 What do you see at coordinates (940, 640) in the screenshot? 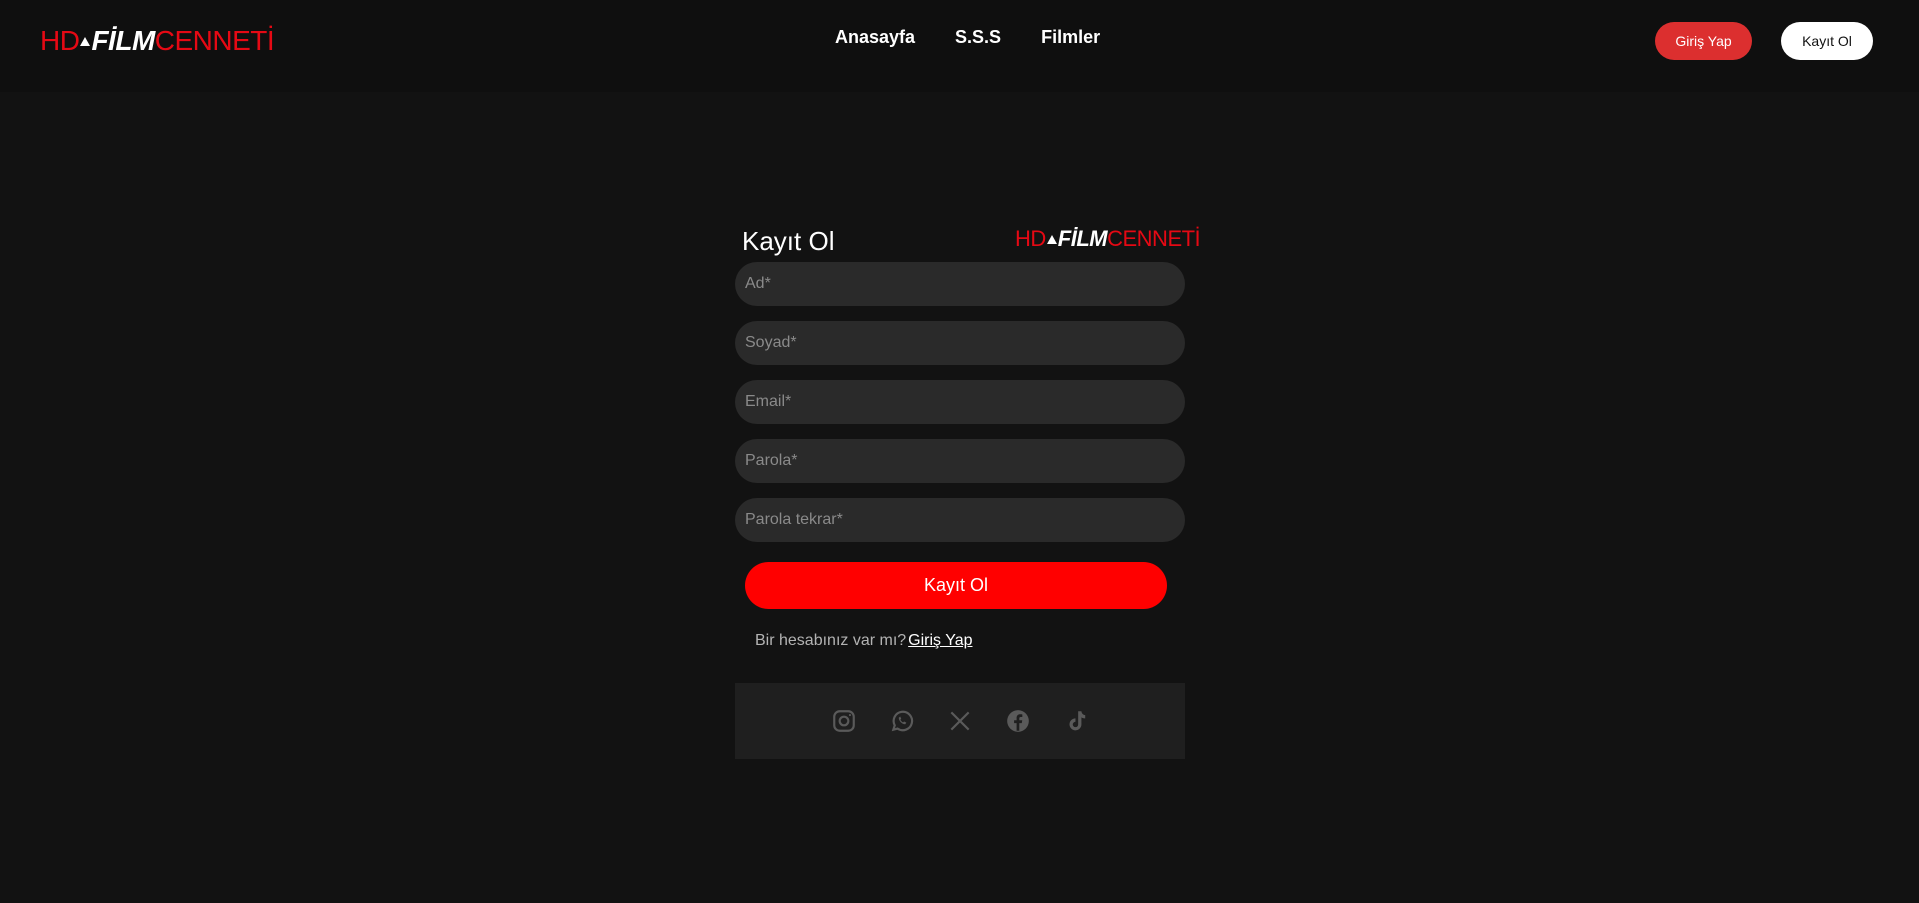
I see `login-link: Giriş Yap` at bounding box center [940, 640].